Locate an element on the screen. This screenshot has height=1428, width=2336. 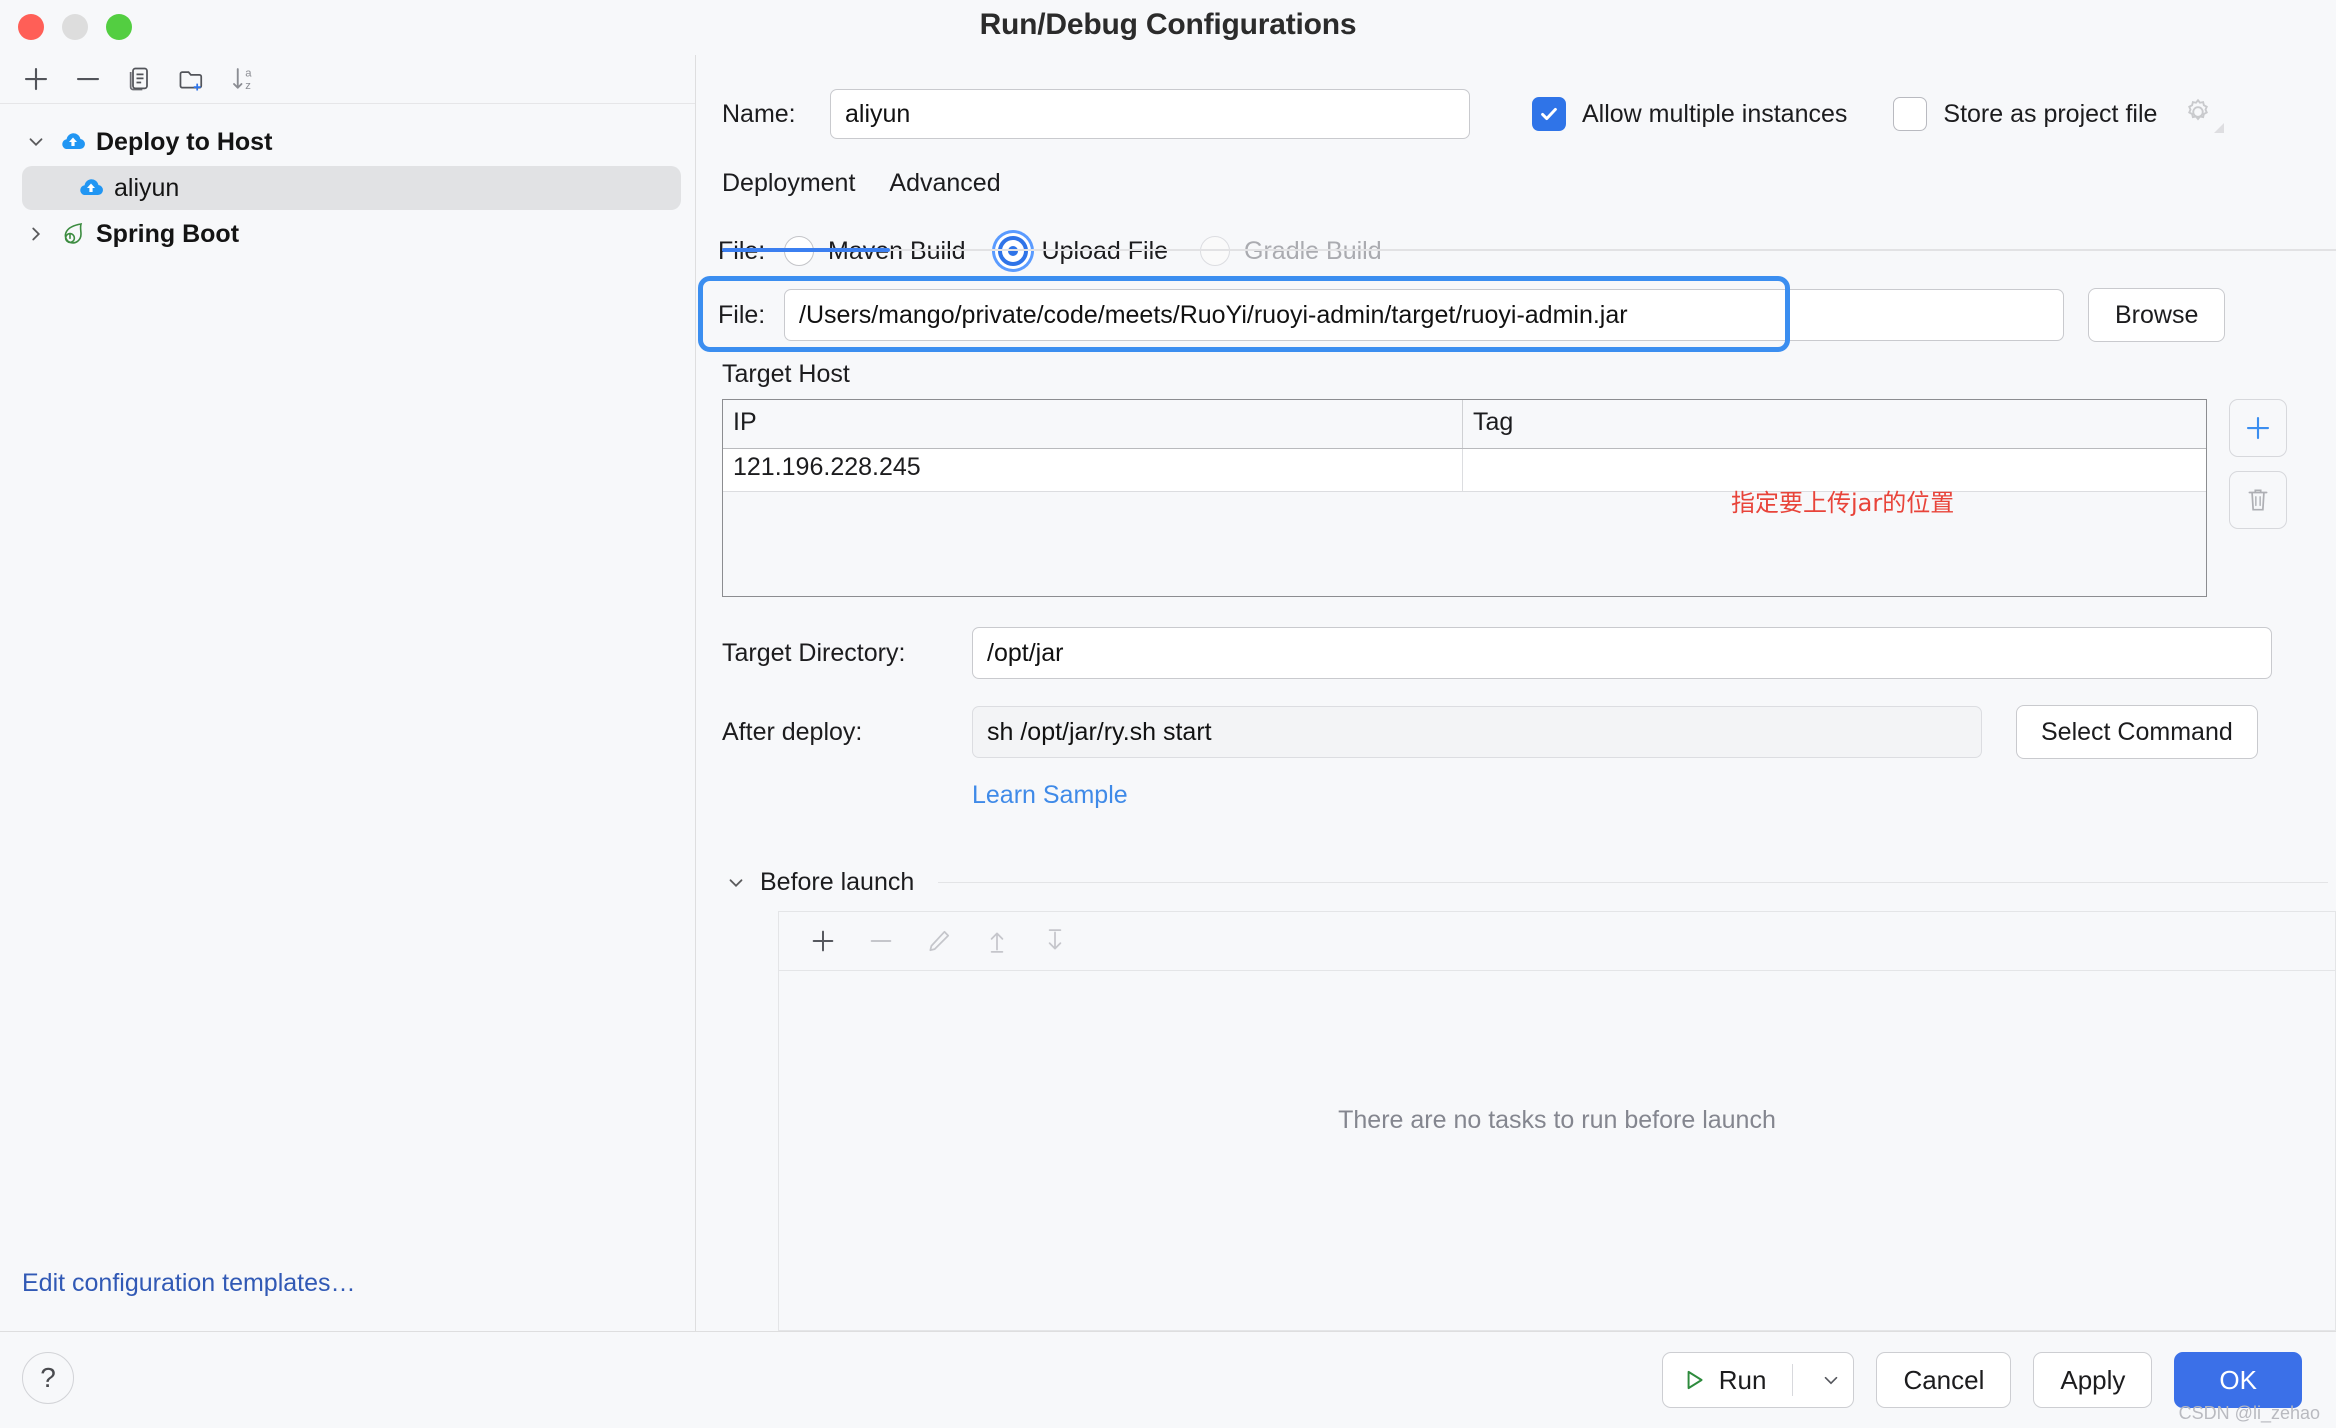
after-deploy-input: sh /opt/jar/ry.sh start is located at coordinates (1477, 732).